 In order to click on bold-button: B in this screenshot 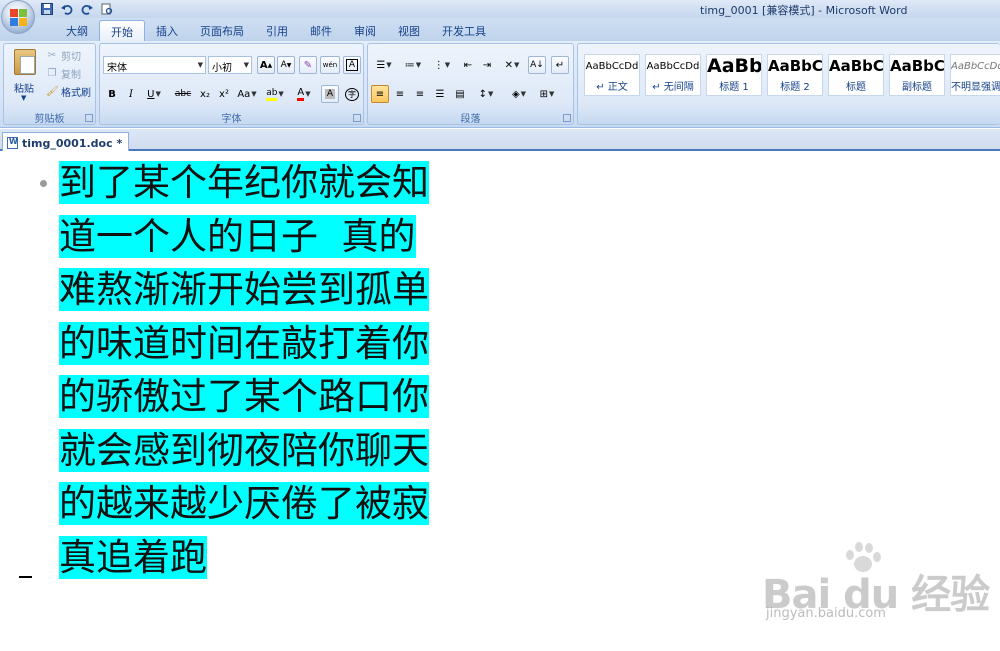, I will do `click(112, 94)`.